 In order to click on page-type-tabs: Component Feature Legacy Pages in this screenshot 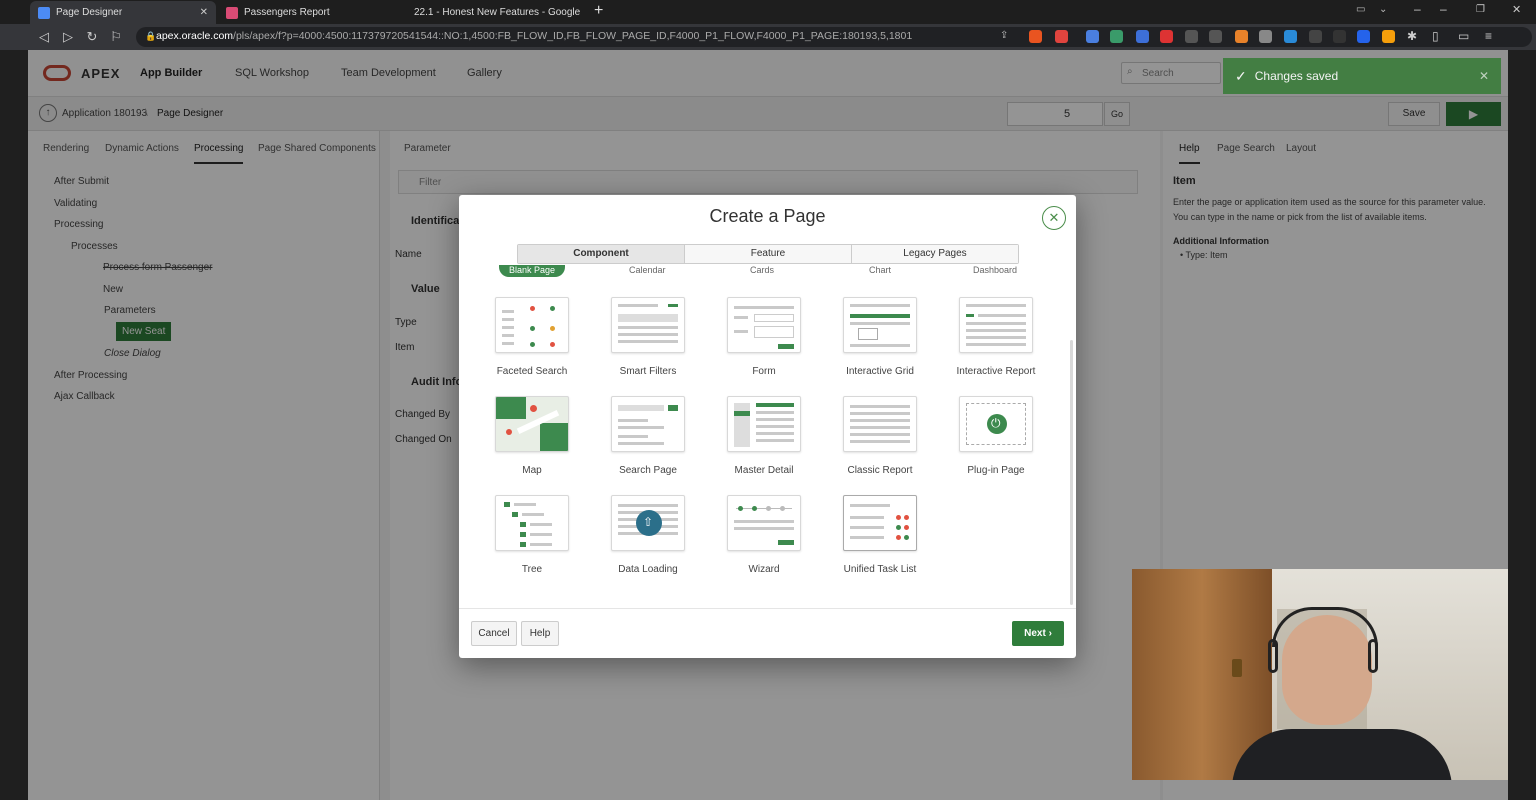, I will do `click(768, 254)`.